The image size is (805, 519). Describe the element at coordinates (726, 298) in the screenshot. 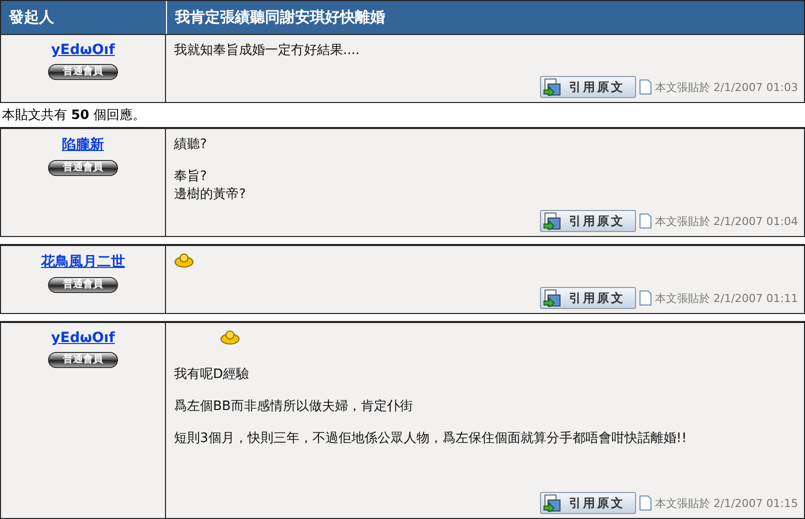

I see `post-timestamp: 本文張貼於 2/1/2007 01:11` at that location.